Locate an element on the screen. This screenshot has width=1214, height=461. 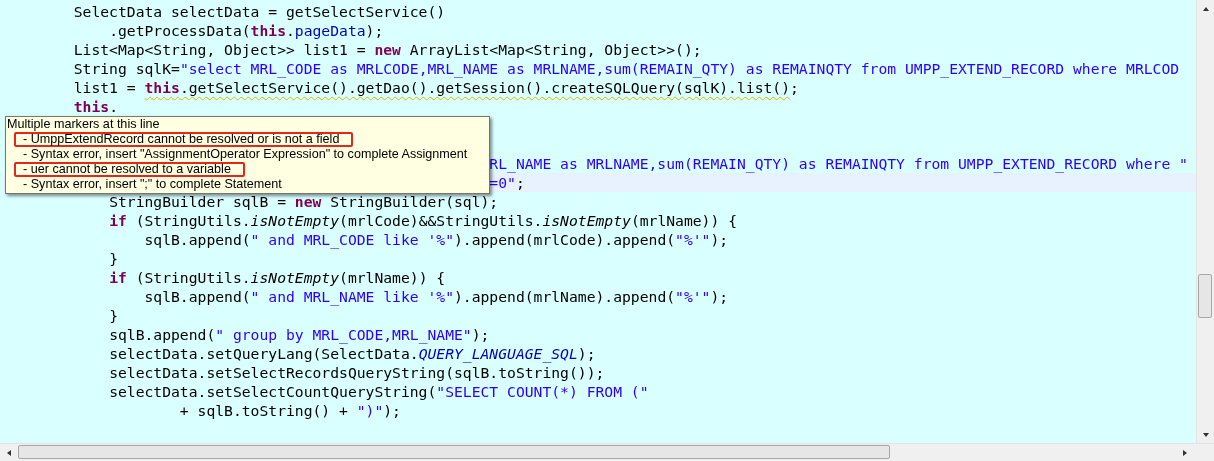
code-line: selectData.setSelectRecordsQueryString(sqlB.toString()); is located at coordinates (357, 372).